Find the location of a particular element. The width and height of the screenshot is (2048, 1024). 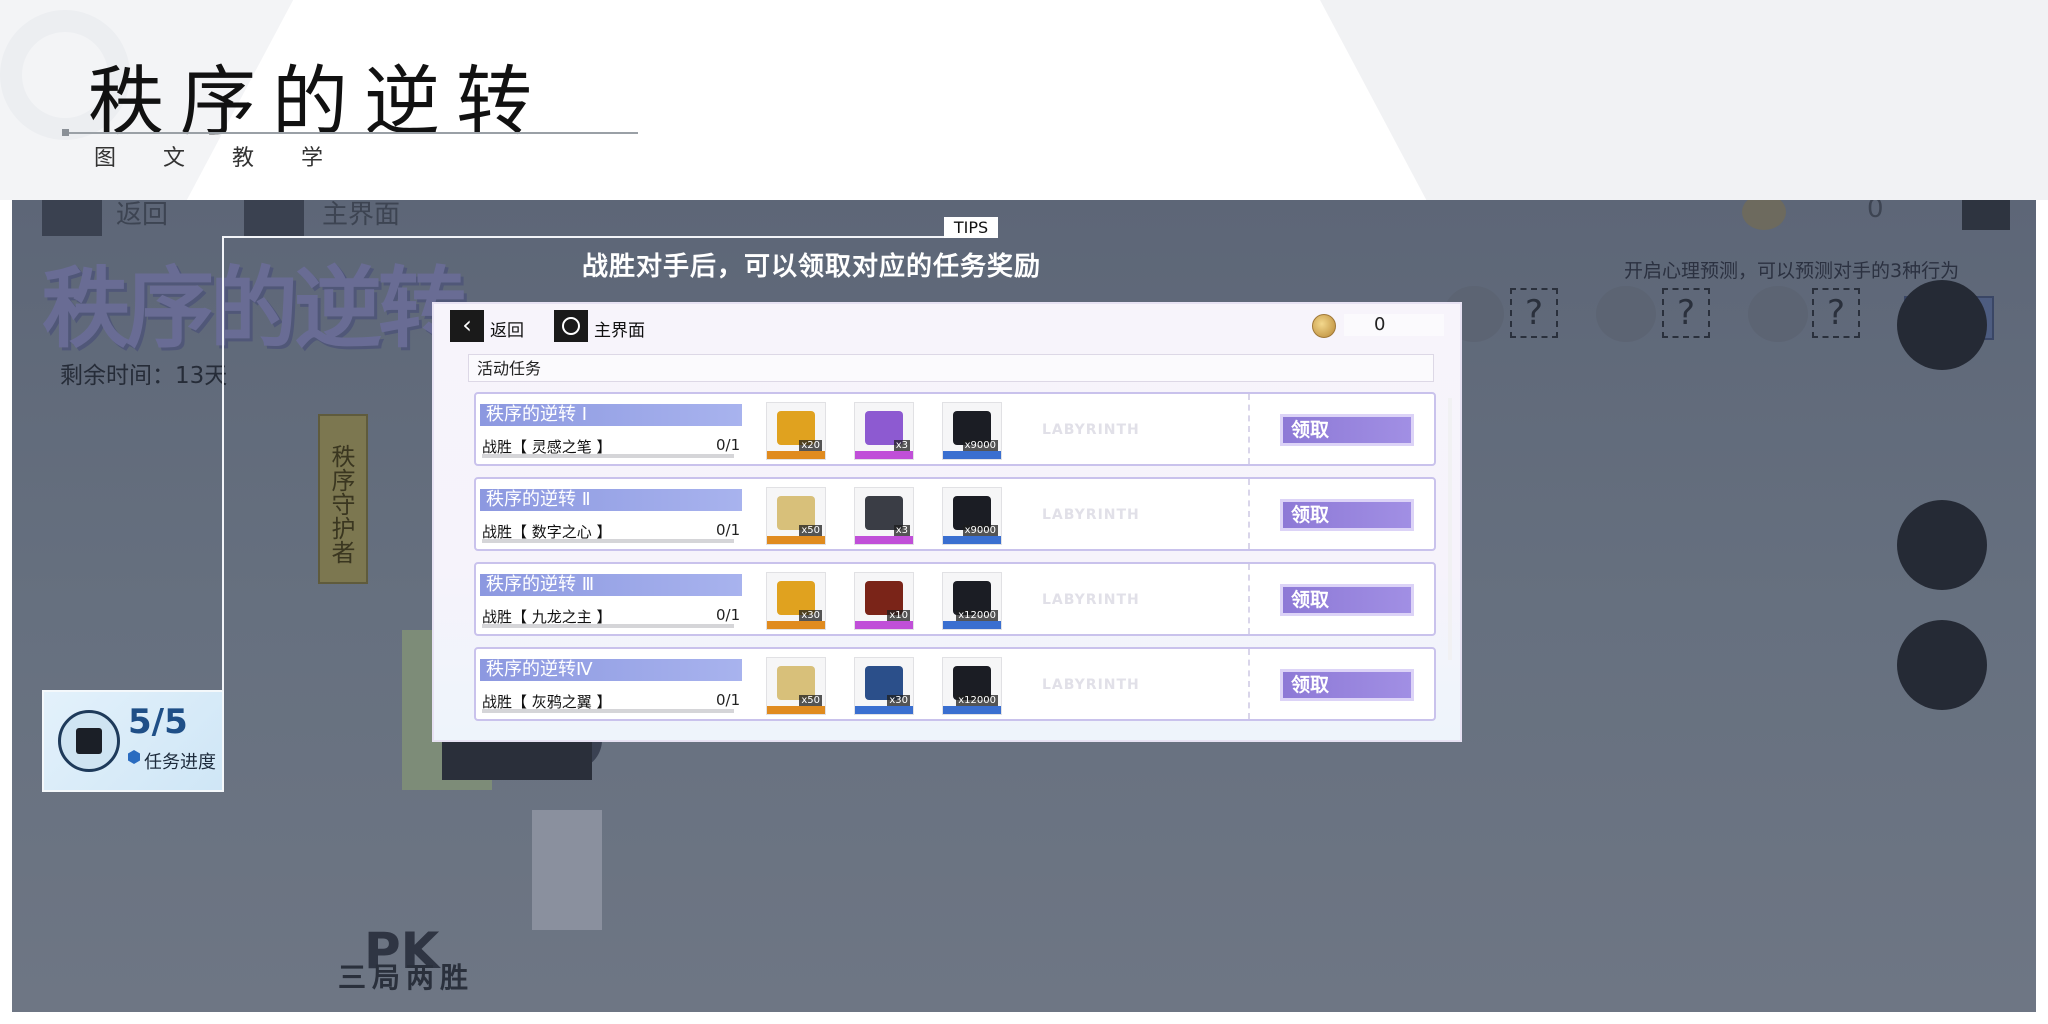

bg-coin-count: 0 is located at coordinates (1875, 212).